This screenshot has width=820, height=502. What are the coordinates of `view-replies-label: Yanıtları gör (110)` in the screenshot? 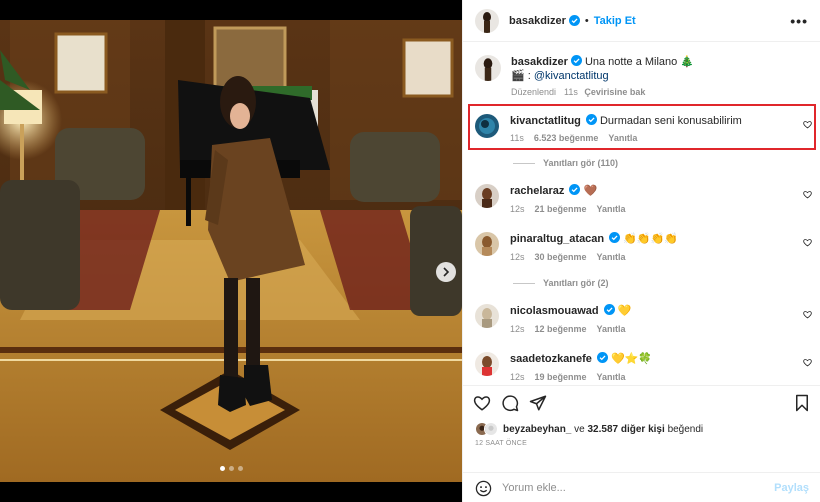 It's located at (581, 163).